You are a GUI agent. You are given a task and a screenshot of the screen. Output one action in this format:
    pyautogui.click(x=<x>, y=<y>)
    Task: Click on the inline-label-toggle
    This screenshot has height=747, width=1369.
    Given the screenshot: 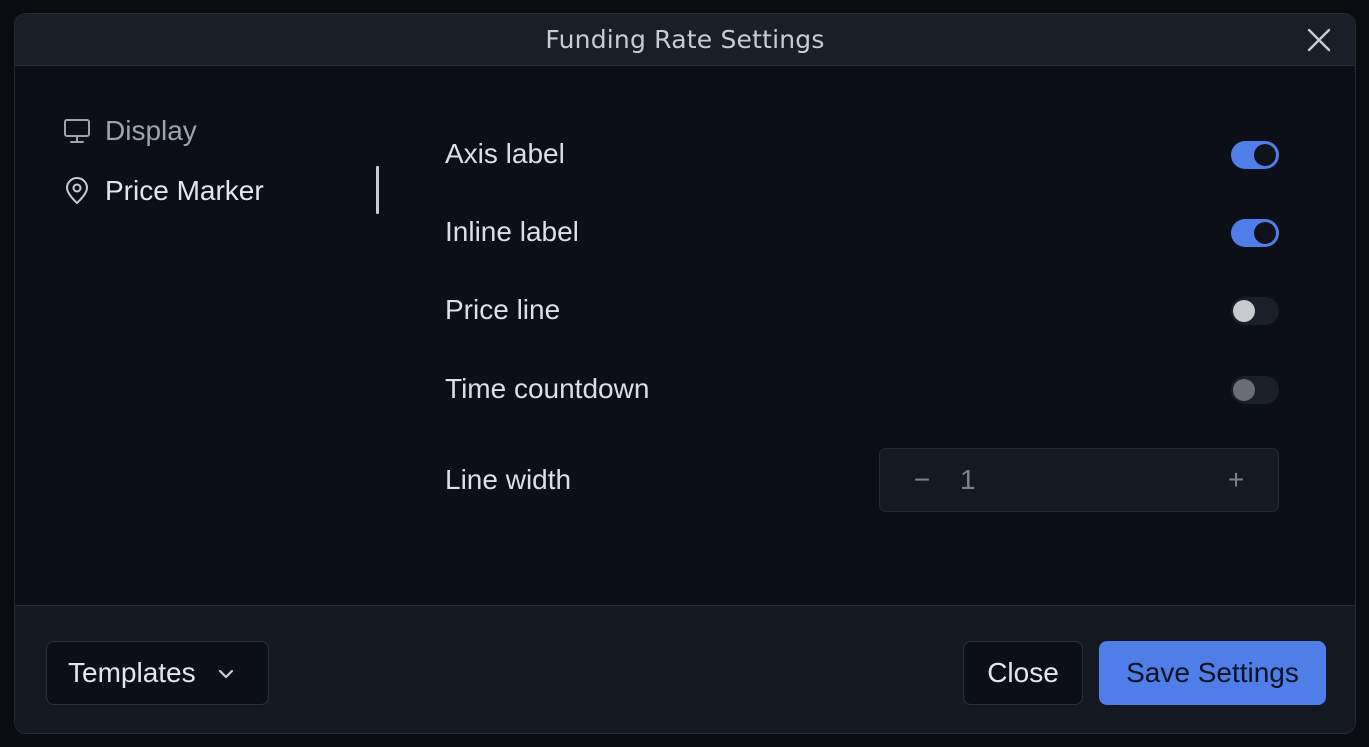 What is the action you would take?
    pyautogui.click(x=1255, y=233)
    